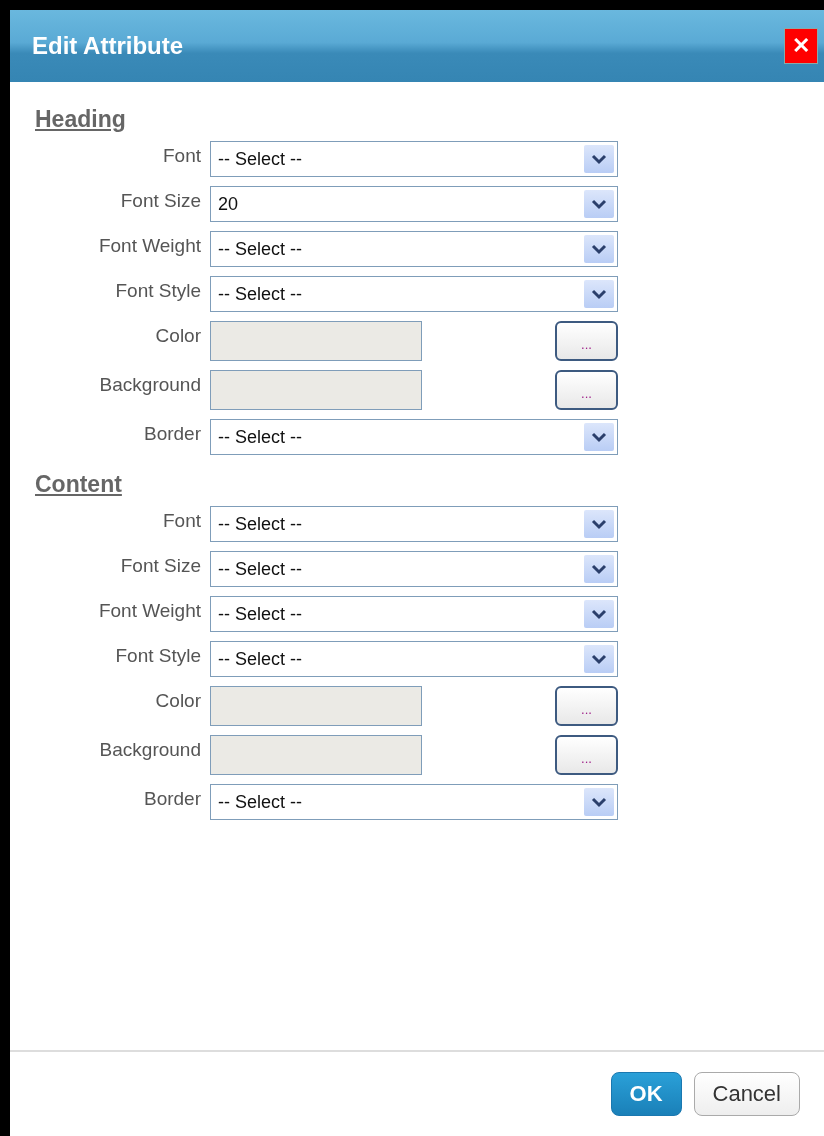 This screenshot has width=824, height=1136. What do you see at coordinates (108, 46) in the screenshot?
I see `dialog-title: Edit Attribute` at bounding box center [108, 46].